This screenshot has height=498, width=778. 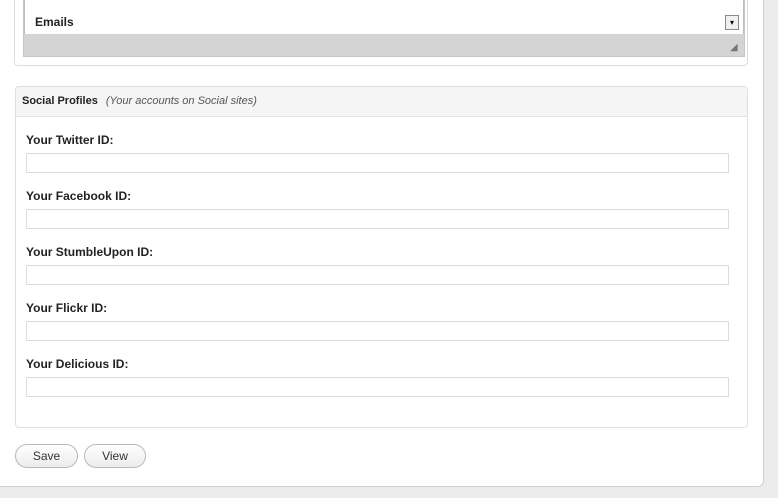 I want to click on save-button: Save, so click(x=46, y=456).